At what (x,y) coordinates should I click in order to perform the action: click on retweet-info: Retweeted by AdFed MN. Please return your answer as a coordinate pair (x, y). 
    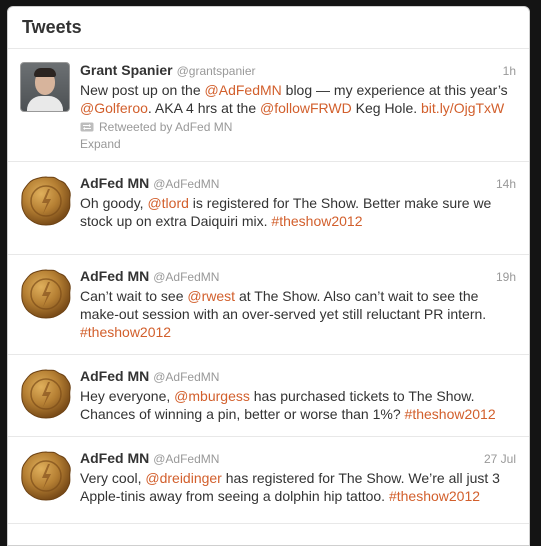
    Looking at the image, I should click on (298, 127).